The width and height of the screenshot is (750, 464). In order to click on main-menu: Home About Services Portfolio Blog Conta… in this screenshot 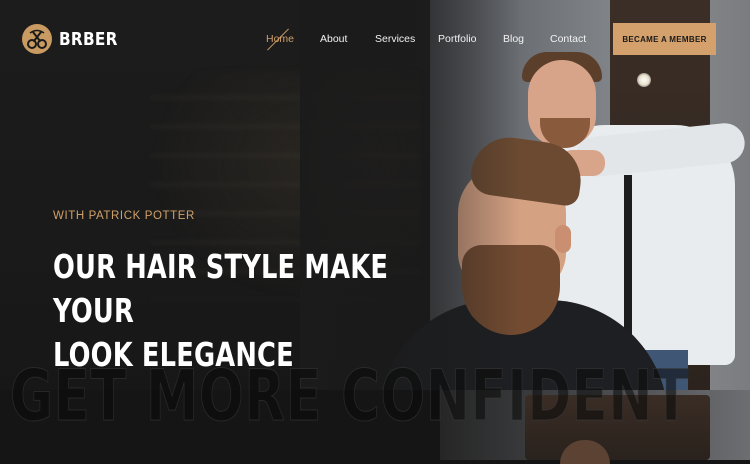, I will do `click(433, 39)`.